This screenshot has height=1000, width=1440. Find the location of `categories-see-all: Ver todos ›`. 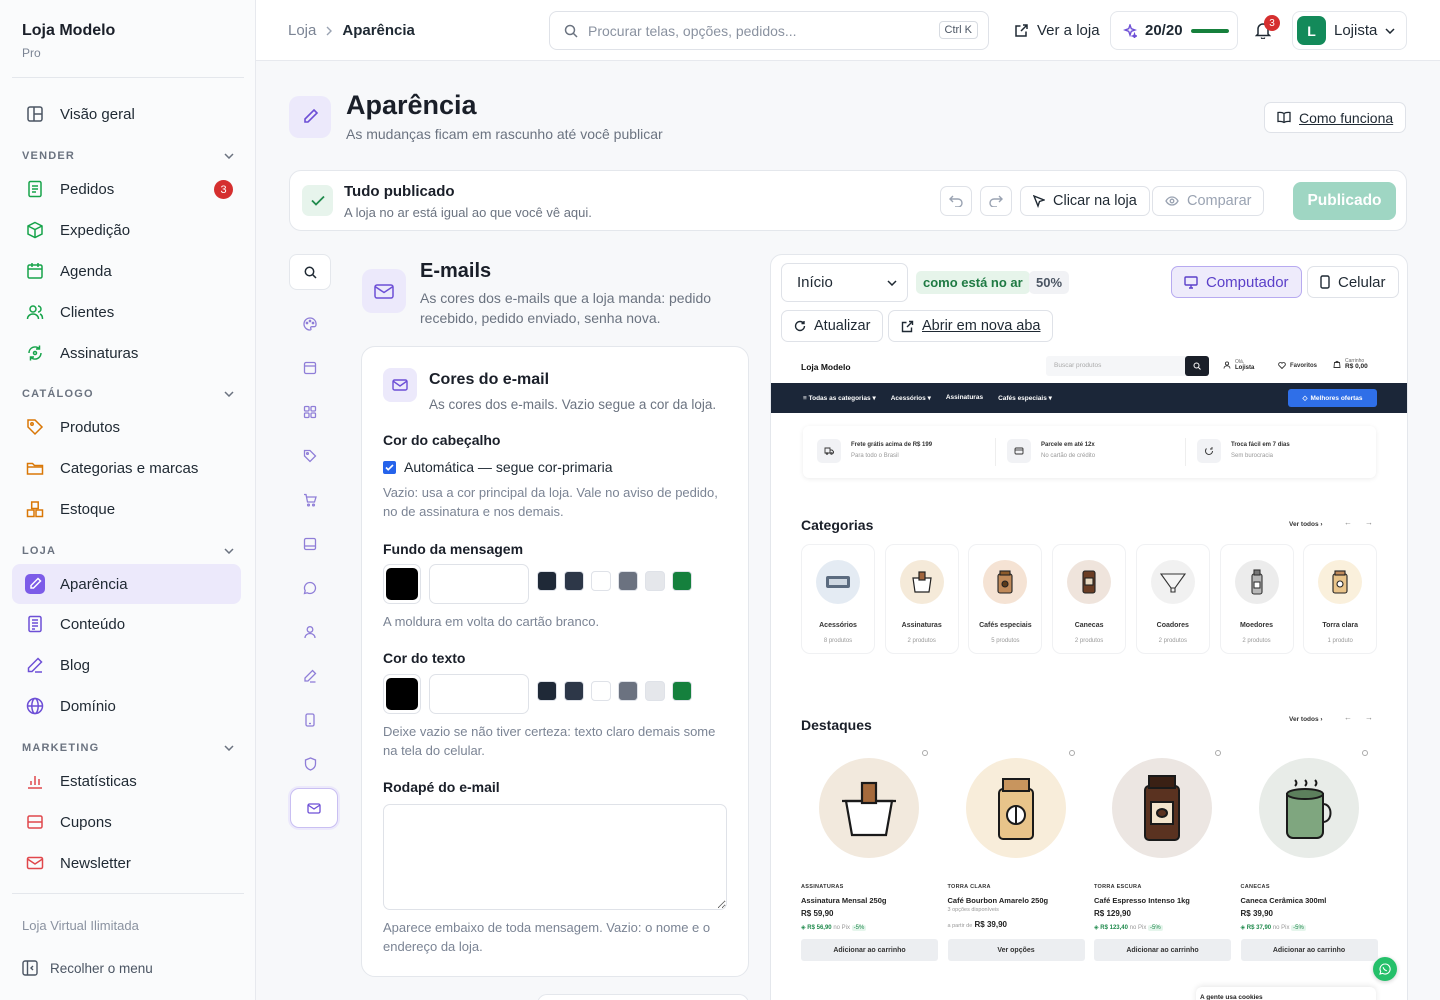

categories-see-all: Ver todos › is located at coordinates (1306, 524).